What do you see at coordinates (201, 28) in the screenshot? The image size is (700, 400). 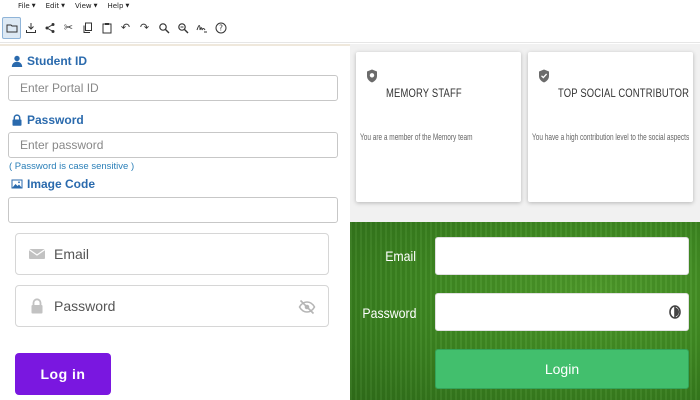 I see `signature-icon` at bounding box center [201, 28].